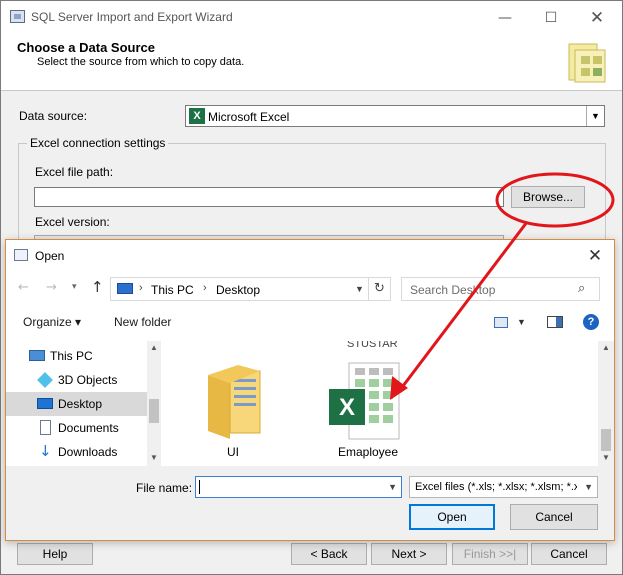 The height and width of the screenshot is (575, 623). Describe the element at coordinates (23, 287) in the screenshot. I see `back-arrow-icon: ←` at that location.